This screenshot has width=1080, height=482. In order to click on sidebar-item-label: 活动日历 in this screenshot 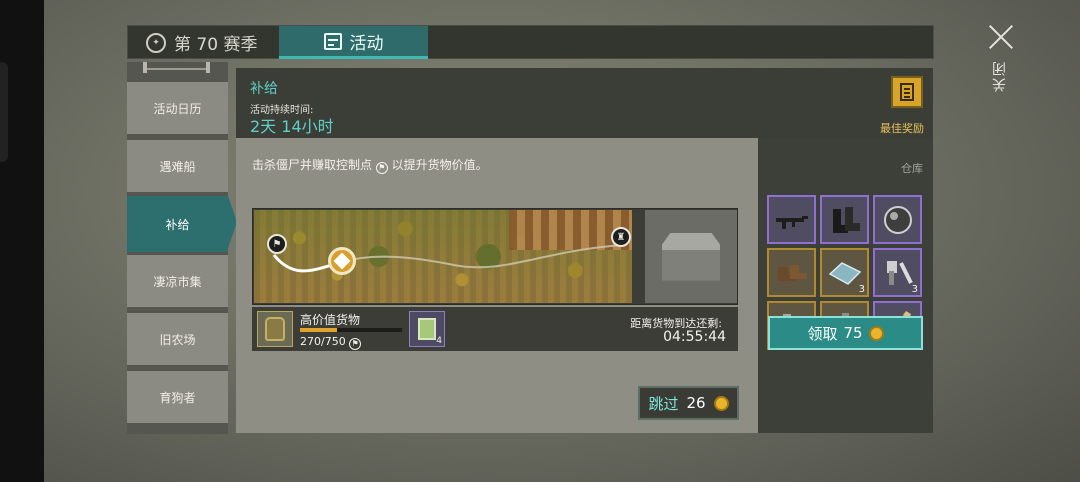, I will do `click(177, 108)`.